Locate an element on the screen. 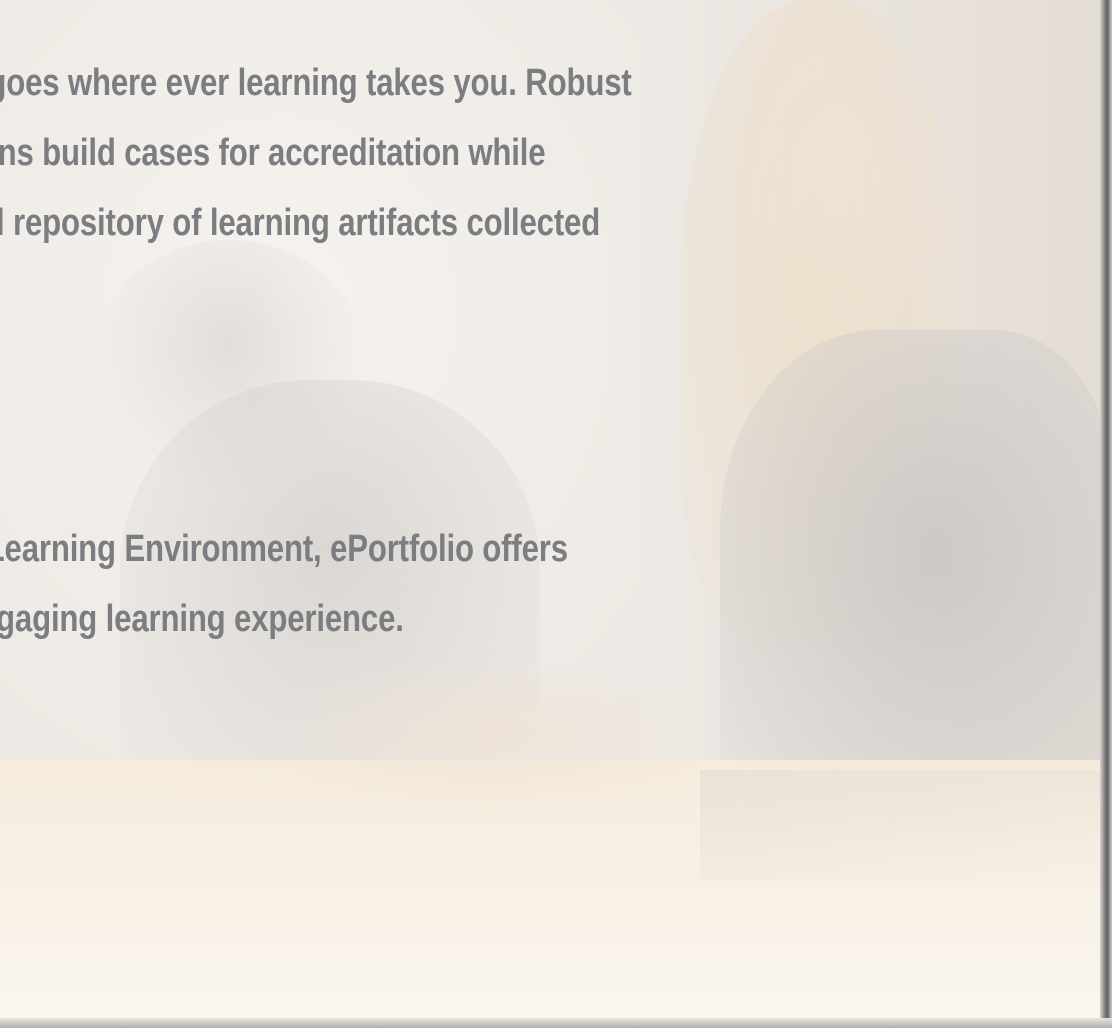 The height and width of the screenshot is (1028, 1112). photo-person-left-head is located at coordinates (230, 370).